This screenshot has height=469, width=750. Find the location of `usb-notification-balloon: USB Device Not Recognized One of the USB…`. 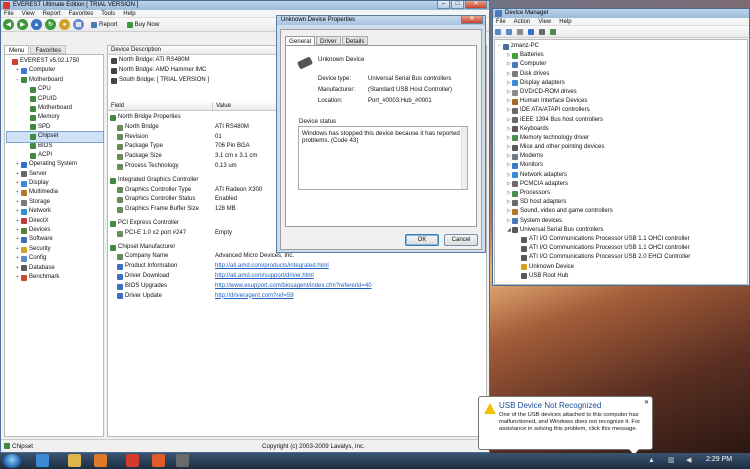

usb-notification-balloon: USB Device Not Recognized One of the USB… is located at coordinates (565, 425).